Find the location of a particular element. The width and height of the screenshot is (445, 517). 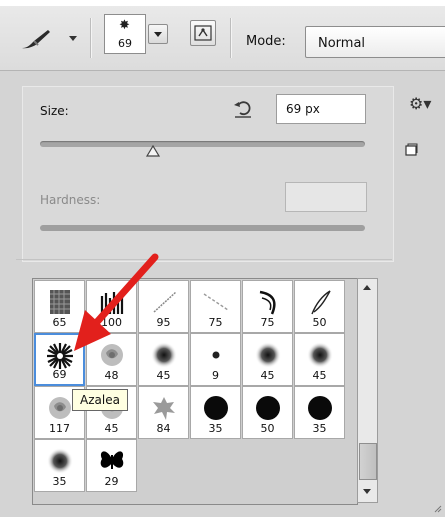

brush-size-label: 117 is located at coordinates (59, 428).